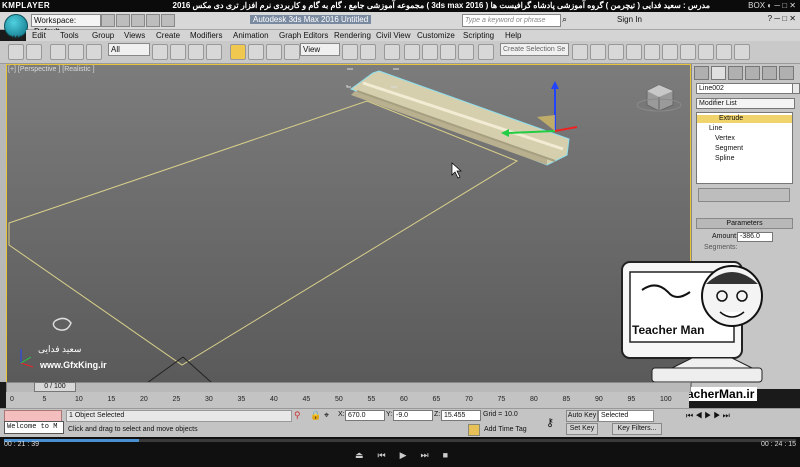 The height and width of the screenshot is (467, 800). Describe the element at coordinates (513, 35) in the screenshot. I see `menu-help: Help` at that location.